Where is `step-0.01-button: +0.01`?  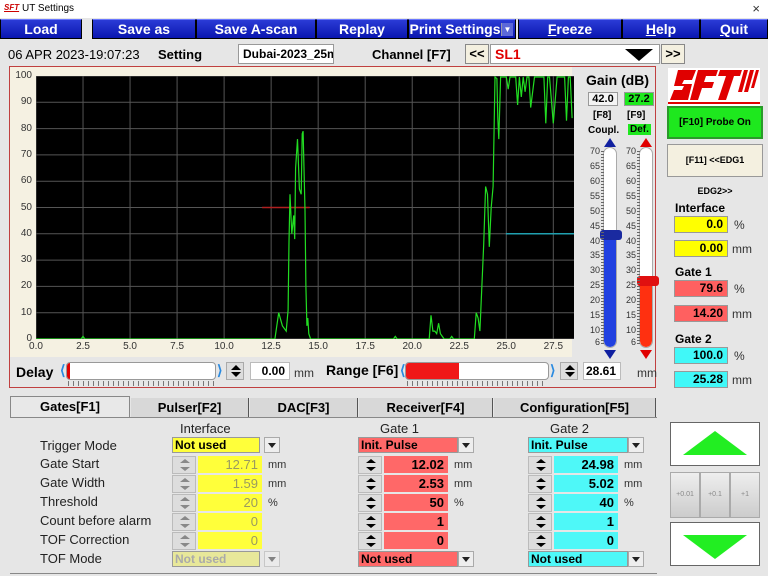
step-0.01-button: +0.01 is located at coordinates (685, 495).